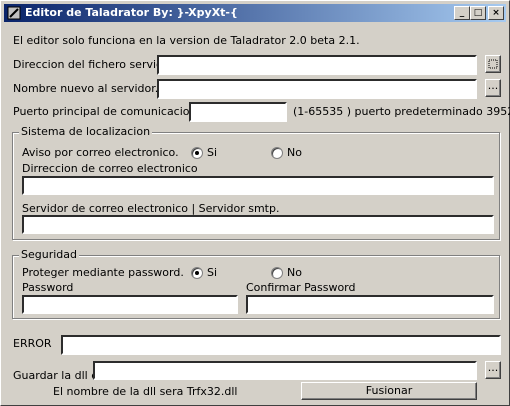 This screenshot has width=510, height=406. I want to click on server-name-label: Nombre nuevo al servidor., so click(86, 88).